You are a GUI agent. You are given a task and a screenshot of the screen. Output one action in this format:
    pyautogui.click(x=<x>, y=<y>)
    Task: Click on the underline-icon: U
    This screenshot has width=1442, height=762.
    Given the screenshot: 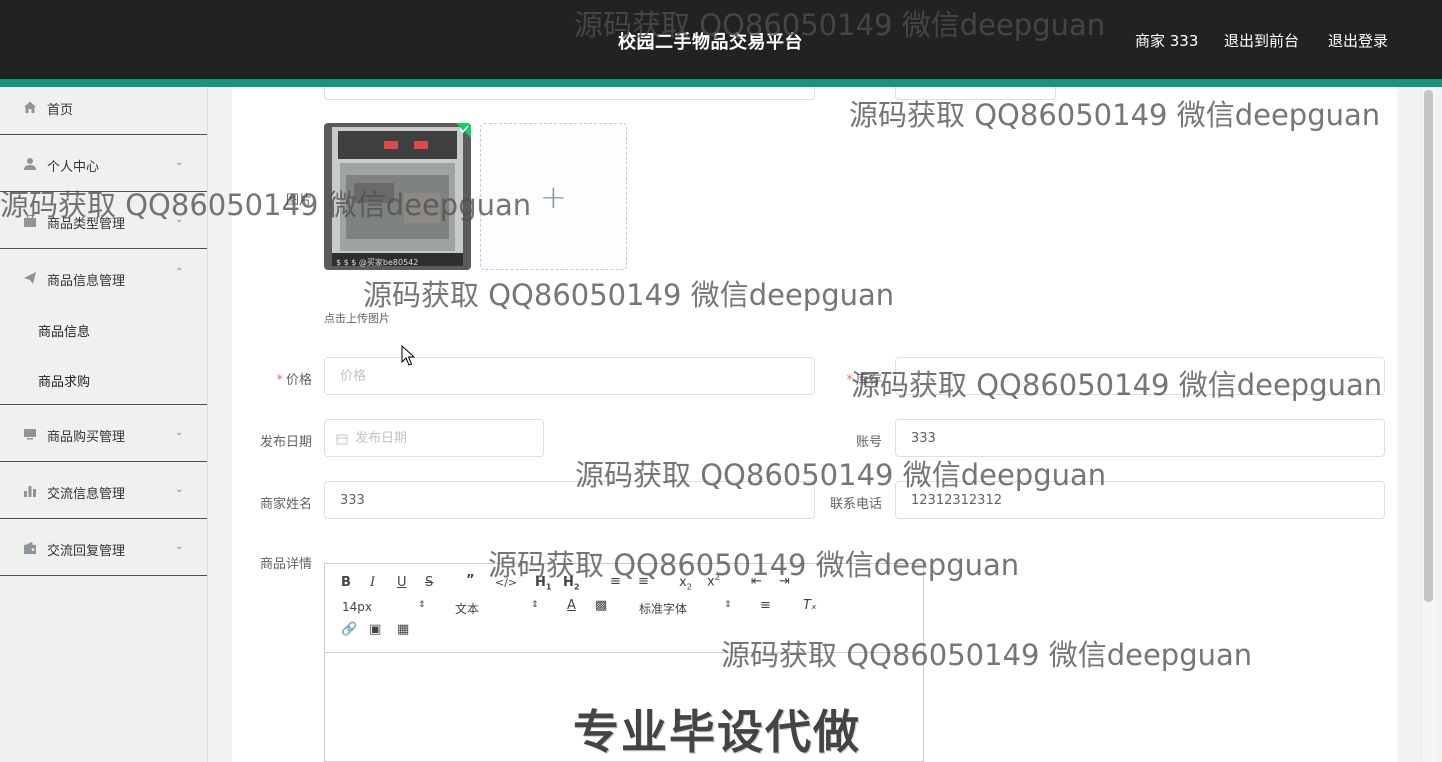 What is the action you would take?
    pyautogui.click(x=402, y=582)
    